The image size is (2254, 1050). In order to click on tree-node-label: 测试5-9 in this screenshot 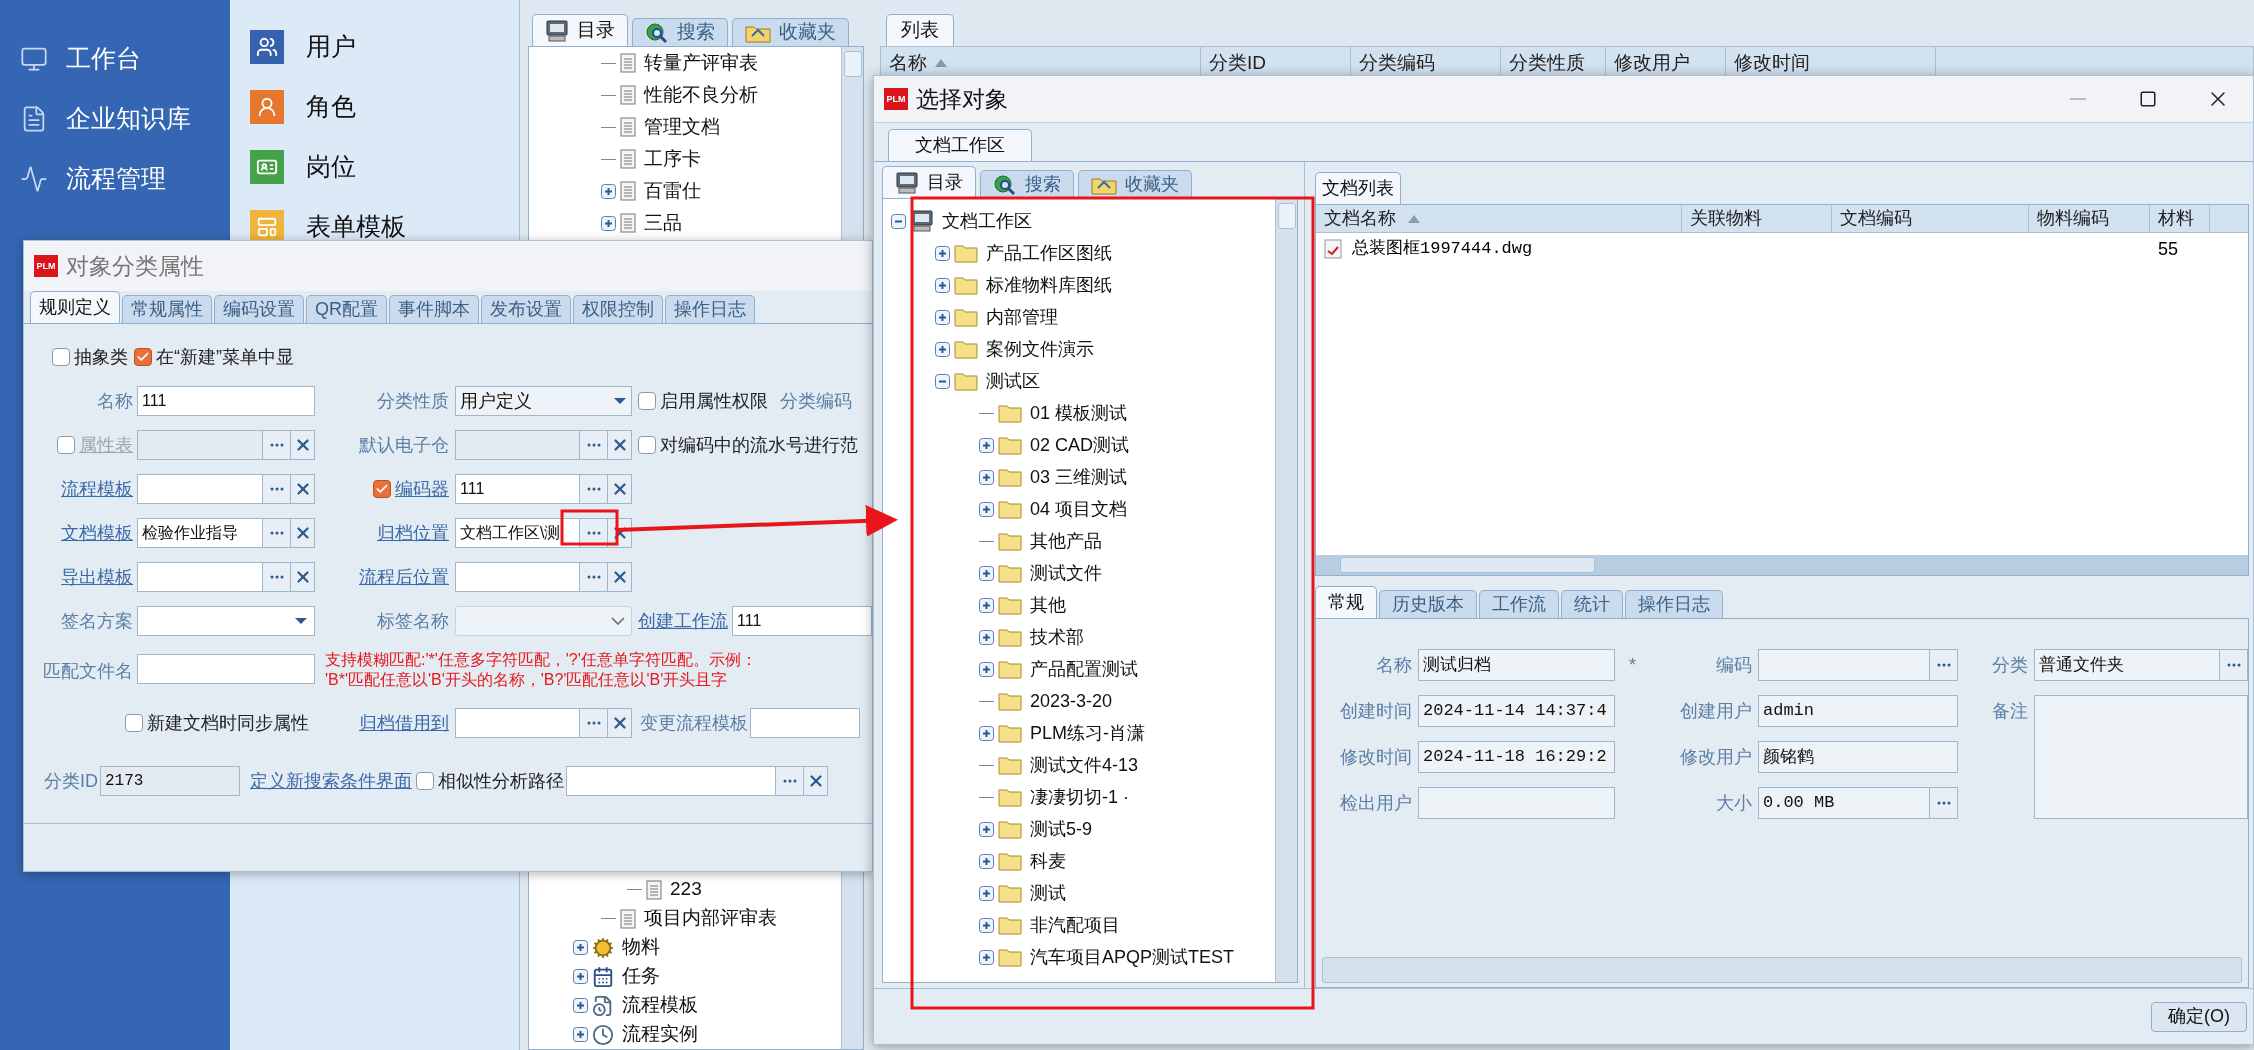, I will do `click(1061, 829)`.